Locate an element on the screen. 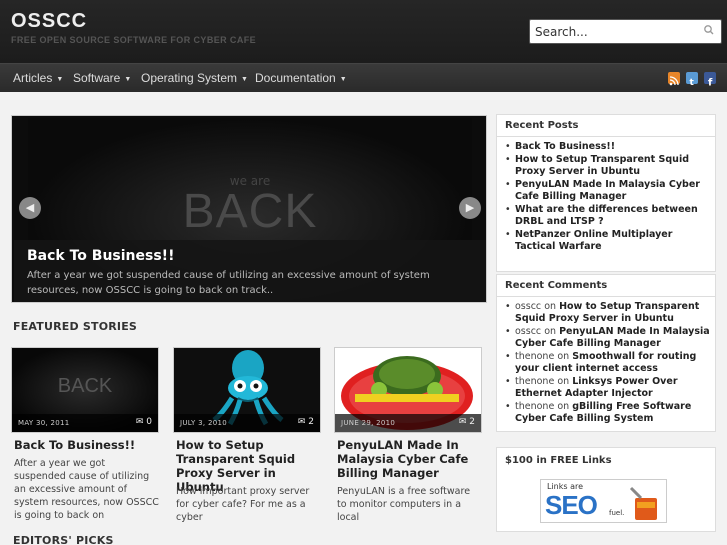  nav-label: Operating System is located at coordinates (189, 78).